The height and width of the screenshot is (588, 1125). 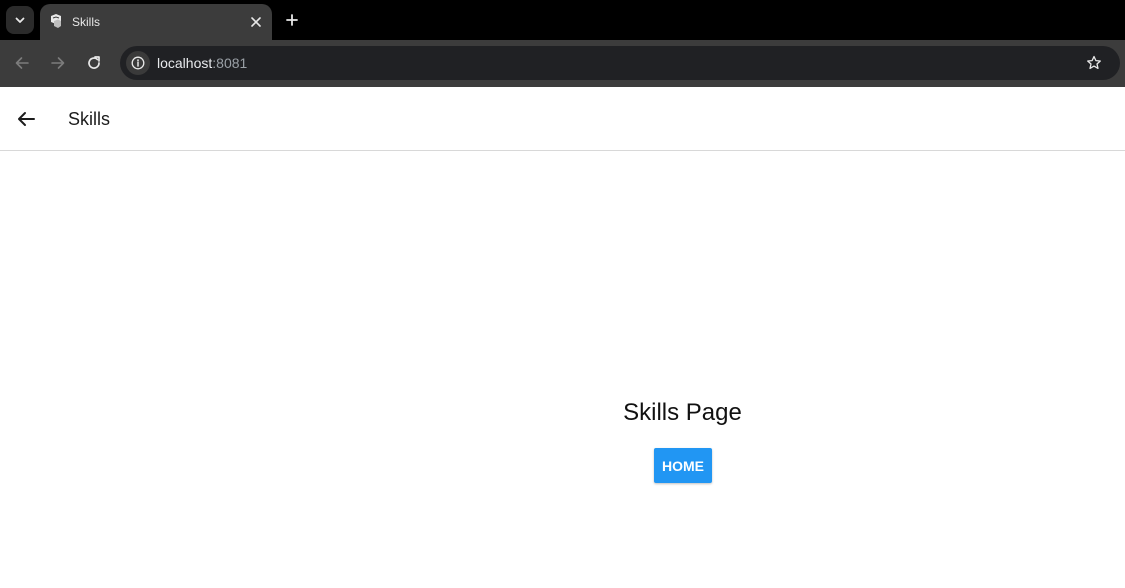 I want to click on url-port: :8081, so click(x=230, y=63).